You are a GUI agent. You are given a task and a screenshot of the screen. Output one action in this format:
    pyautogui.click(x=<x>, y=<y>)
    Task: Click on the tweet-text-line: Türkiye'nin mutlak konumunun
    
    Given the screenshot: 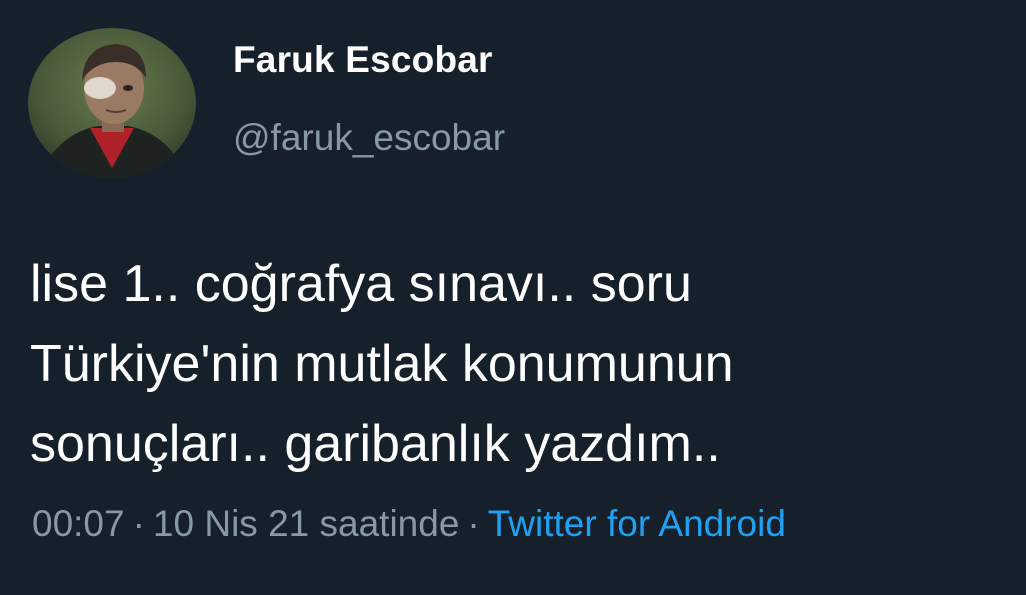 What is the action you would take?
    pyautogui.click(x=382, y=364)
    